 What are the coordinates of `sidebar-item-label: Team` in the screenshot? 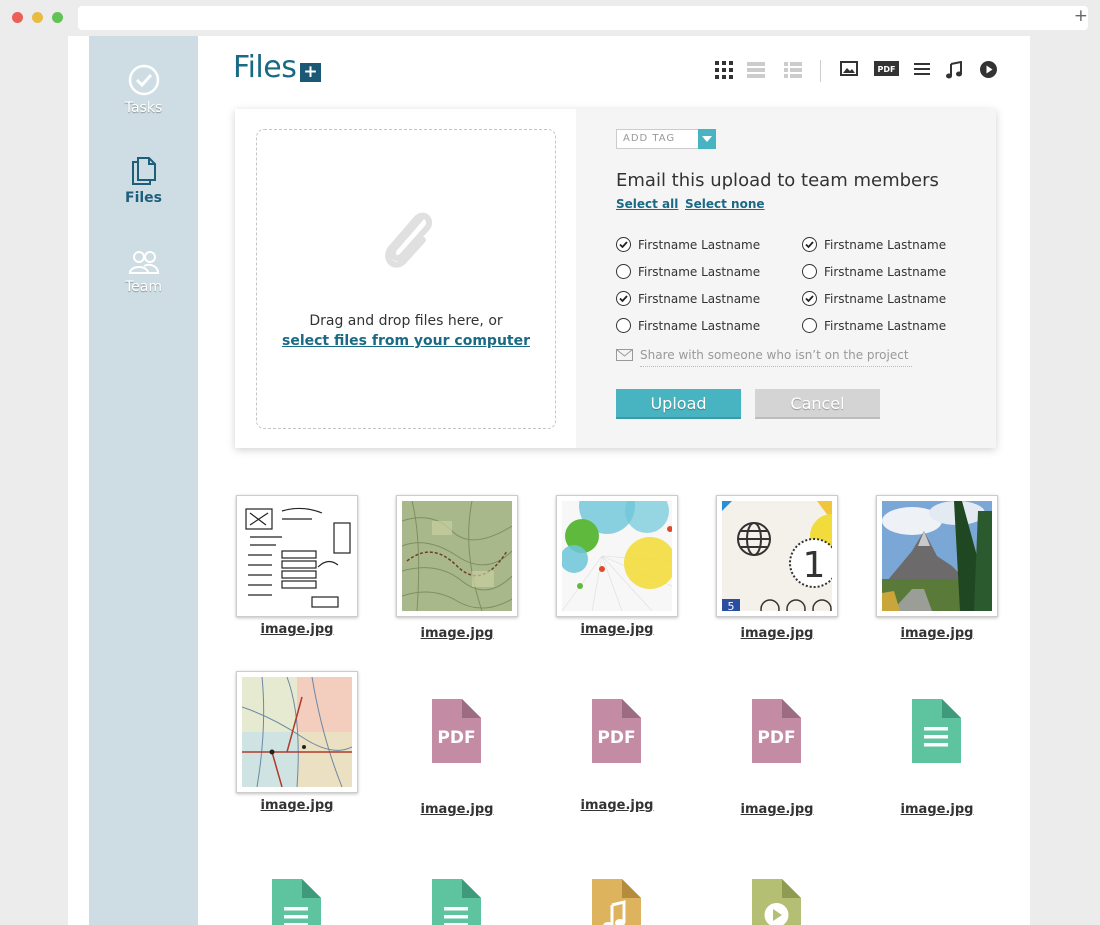 It's located at (143, 287).